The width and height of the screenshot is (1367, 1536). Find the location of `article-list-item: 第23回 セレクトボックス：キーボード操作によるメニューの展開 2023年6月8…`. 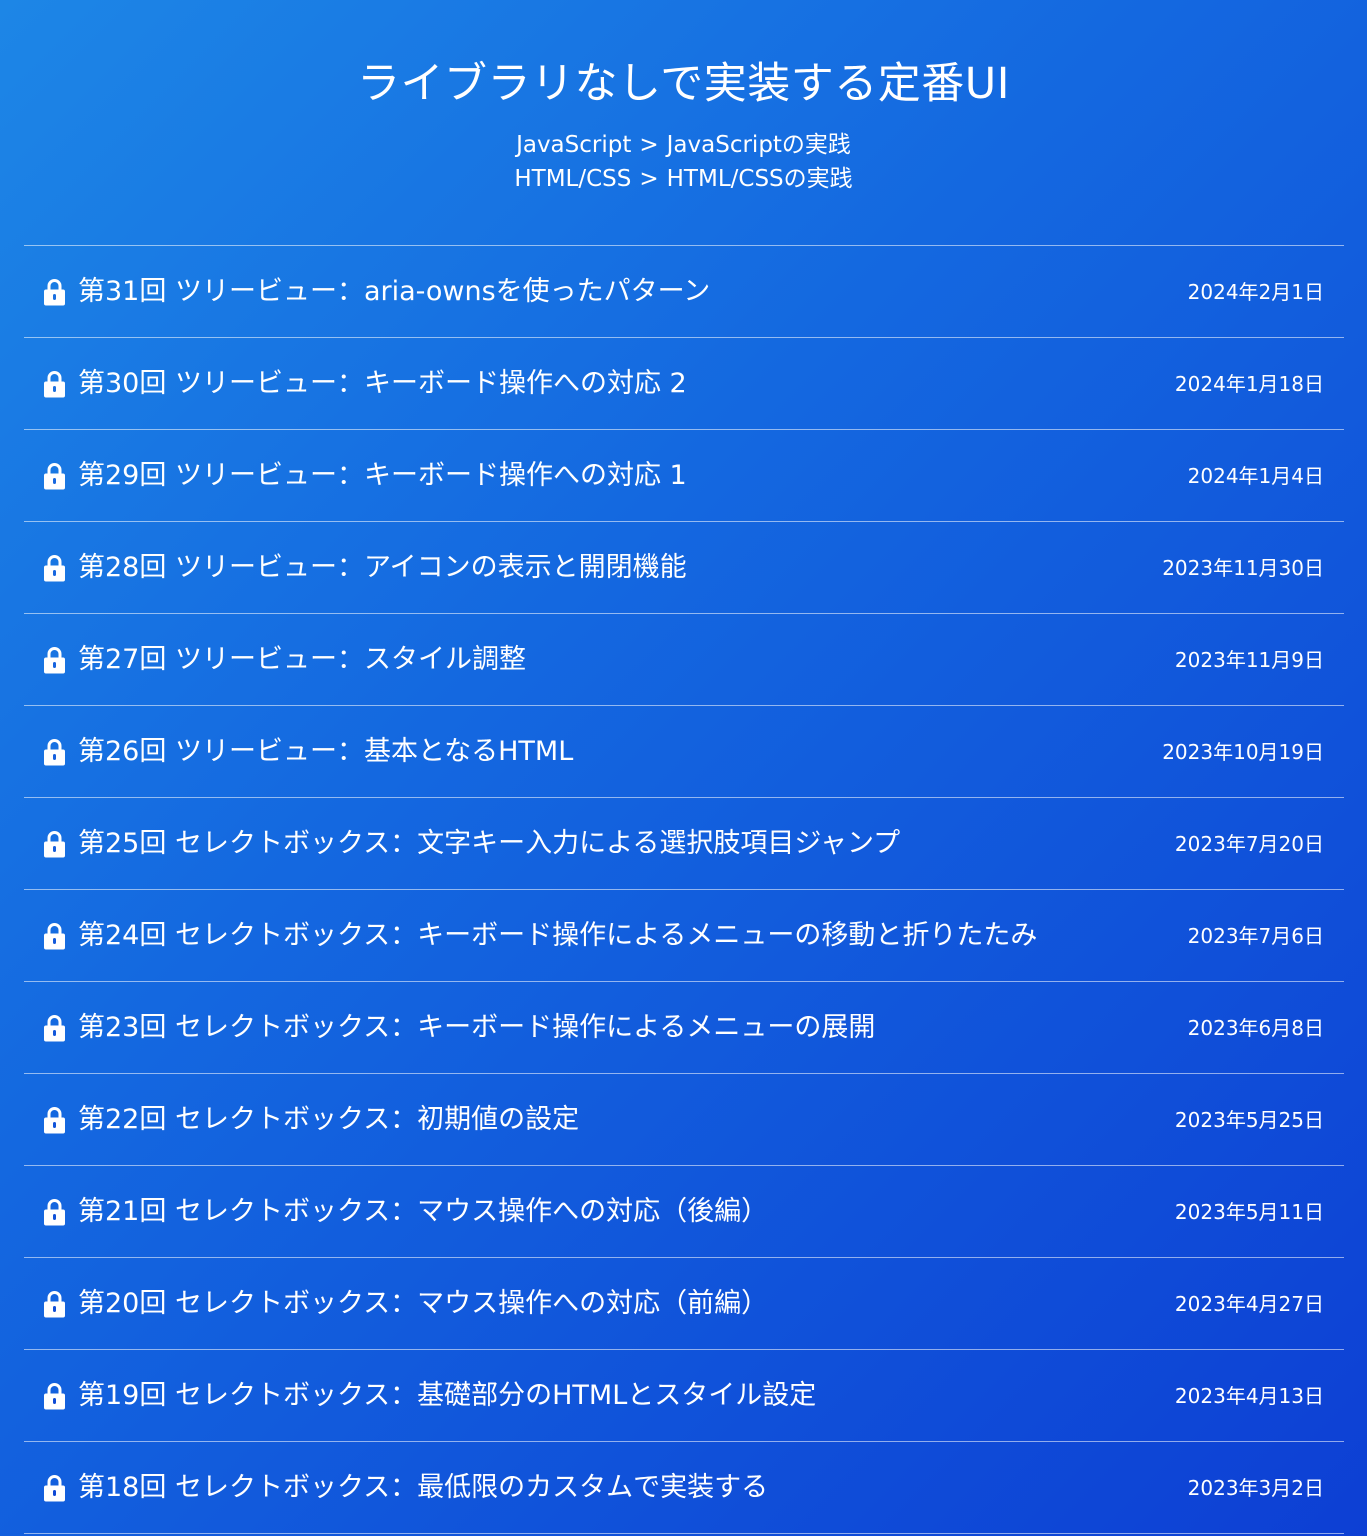

article-list-item: 第23回 セレクトボックス：キーボード操作によるメニューの展開 2023年6月8… is located at coordinates (684, 1028).